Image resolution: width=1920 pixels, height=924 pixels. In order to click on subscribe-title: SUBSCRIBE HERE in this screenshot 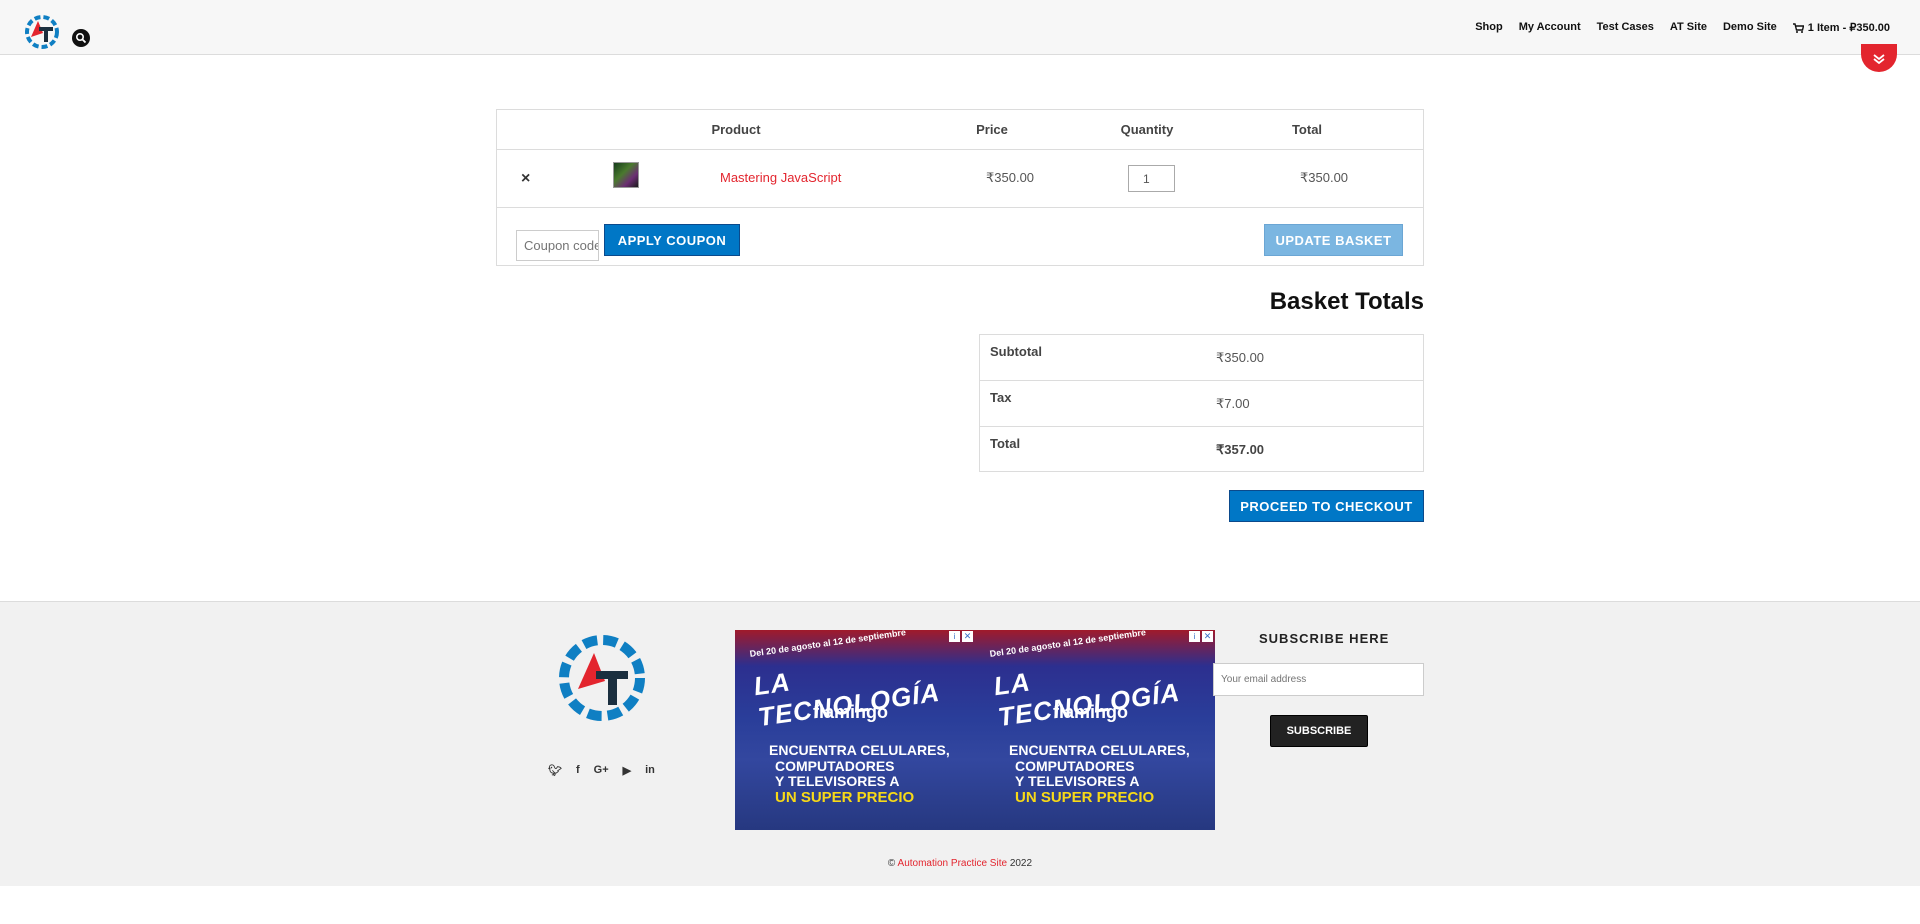, I will do `click(1324, 638)`.